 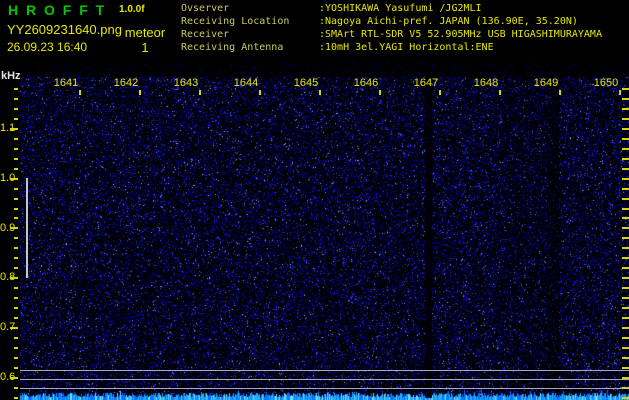 What do you see at coordinates (66, 83) in the screenshot?
I see `time-tick-label: 1641` at bounding box center [66, 83].